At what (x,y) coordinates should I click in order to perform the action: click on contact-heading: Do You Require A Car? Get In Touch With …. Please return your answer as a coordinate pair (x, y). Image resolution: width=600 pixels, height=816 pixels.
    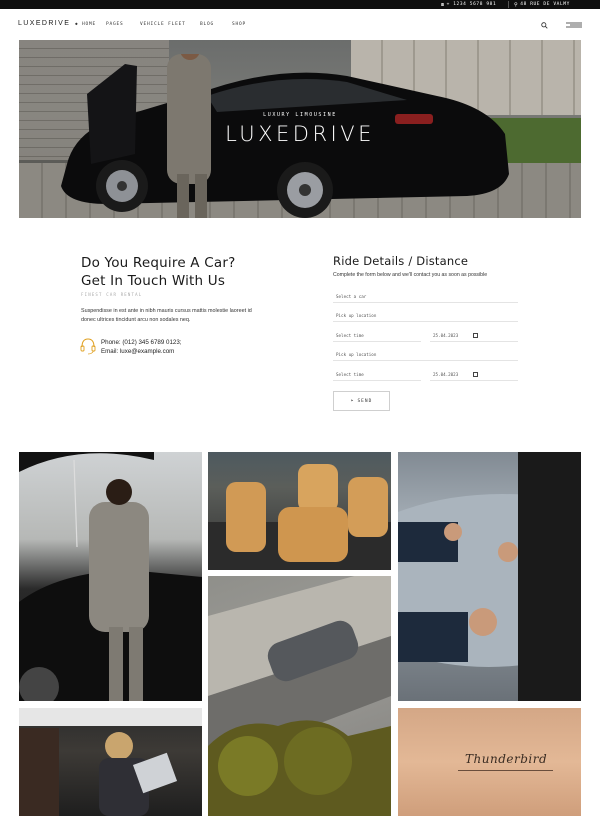
    Looking at the image, I should click on (158, 272).